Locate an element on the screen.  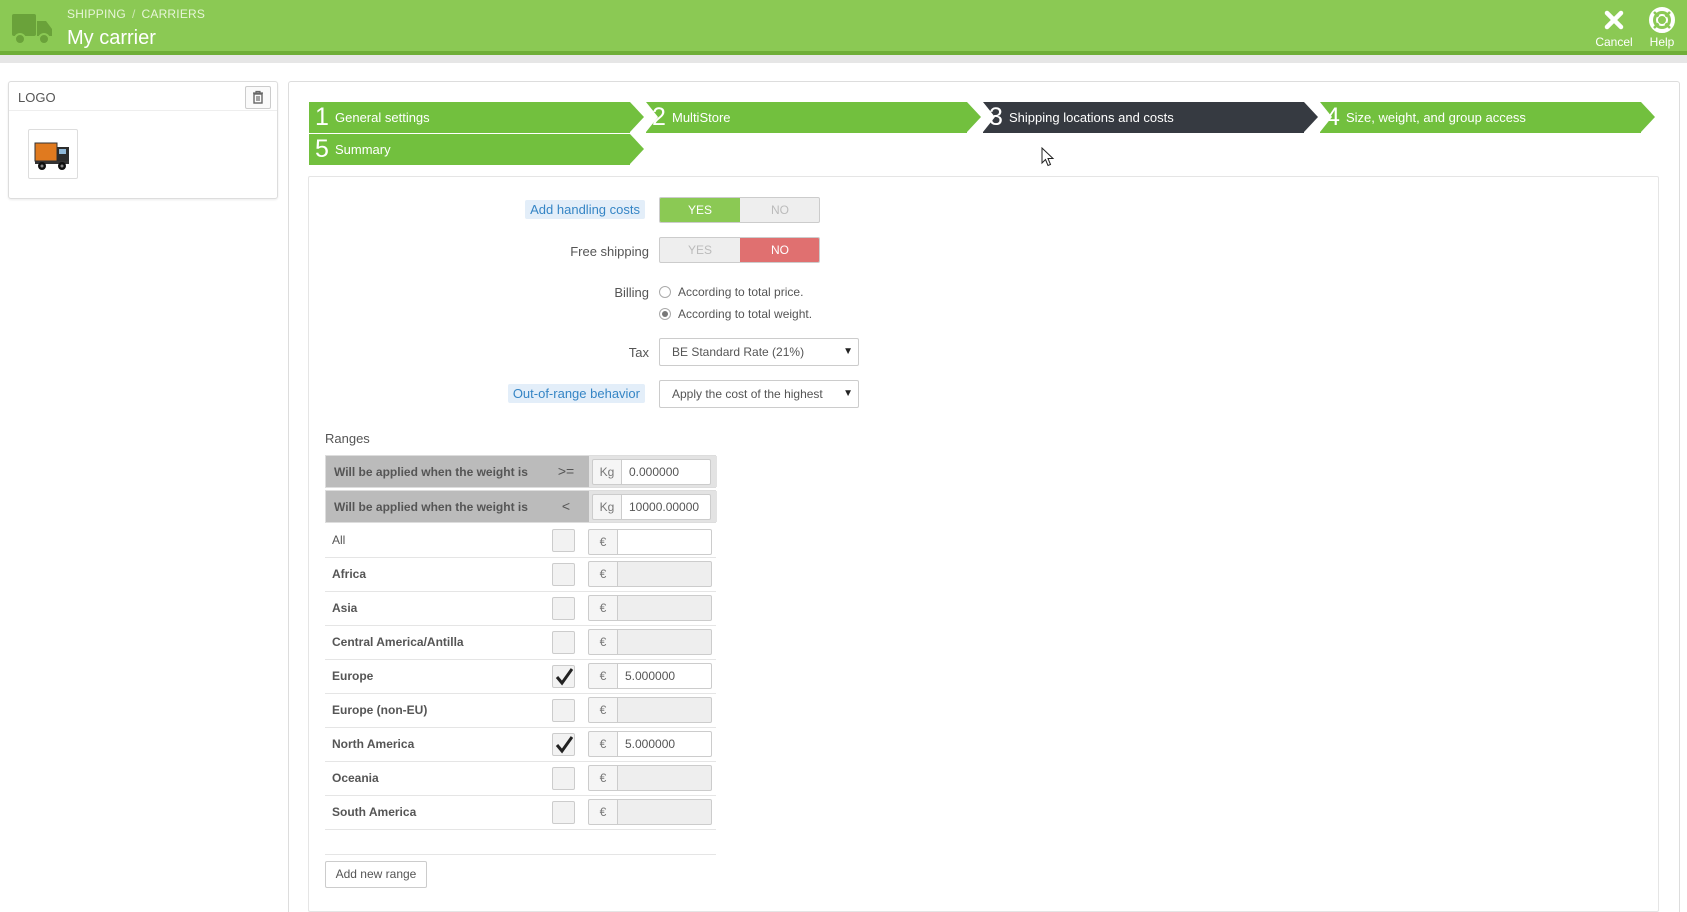
lifebuoy-icon is located at coordinates (1662, 20).